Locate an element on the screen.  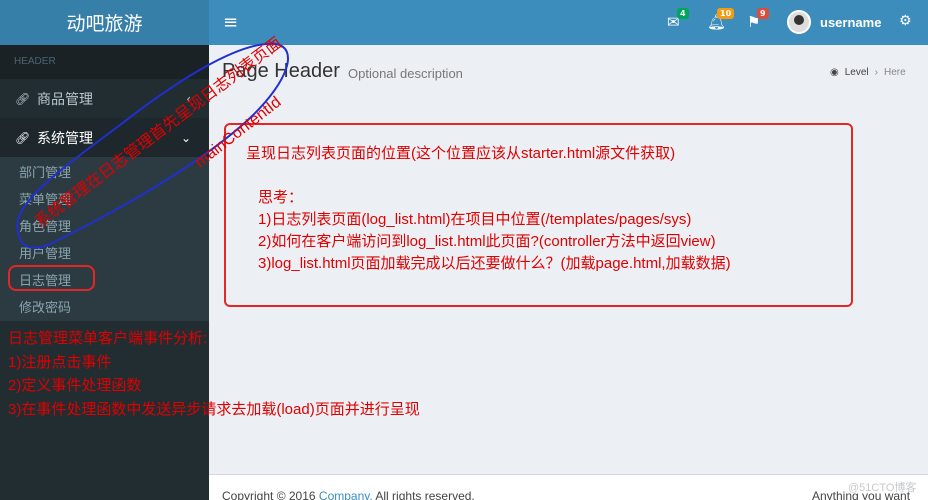
sidebar-item-label: 系统管理 is located at coordinates (65, 137).